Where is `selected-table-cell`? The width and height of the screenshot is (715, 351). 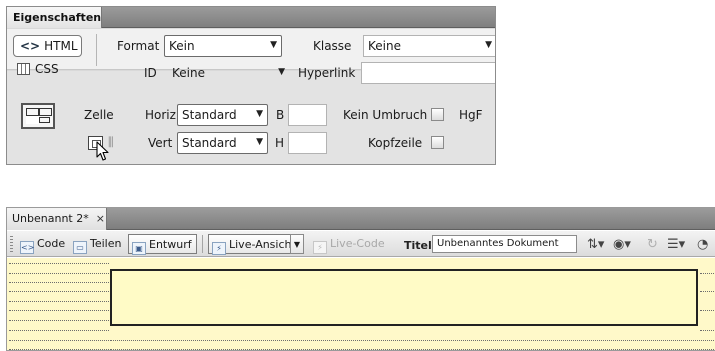
selected-table-cell is located at coordinates (404, 297).